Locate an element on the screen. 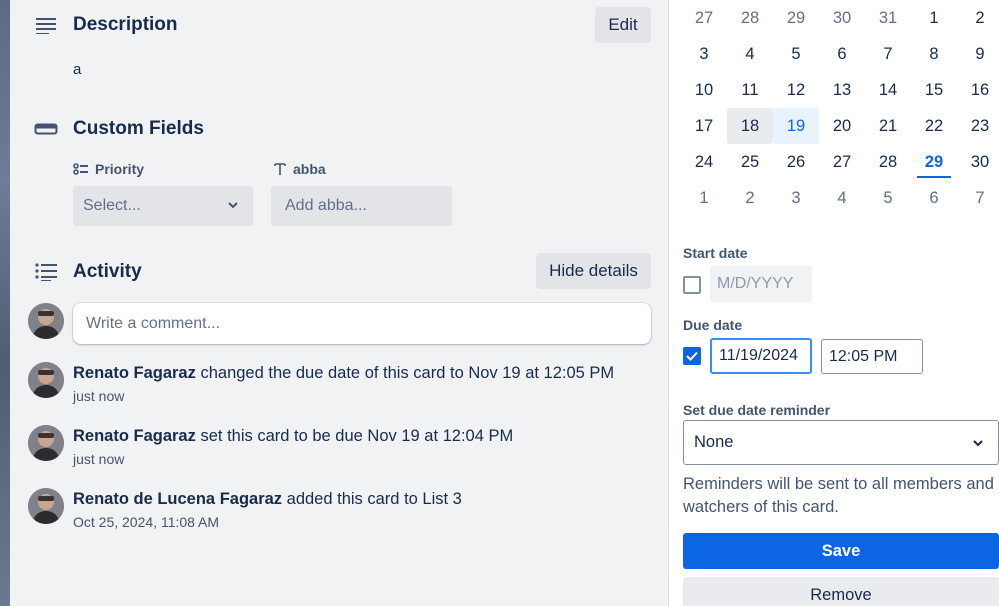  start-date-checkbox is located at coordinates (692, 285).